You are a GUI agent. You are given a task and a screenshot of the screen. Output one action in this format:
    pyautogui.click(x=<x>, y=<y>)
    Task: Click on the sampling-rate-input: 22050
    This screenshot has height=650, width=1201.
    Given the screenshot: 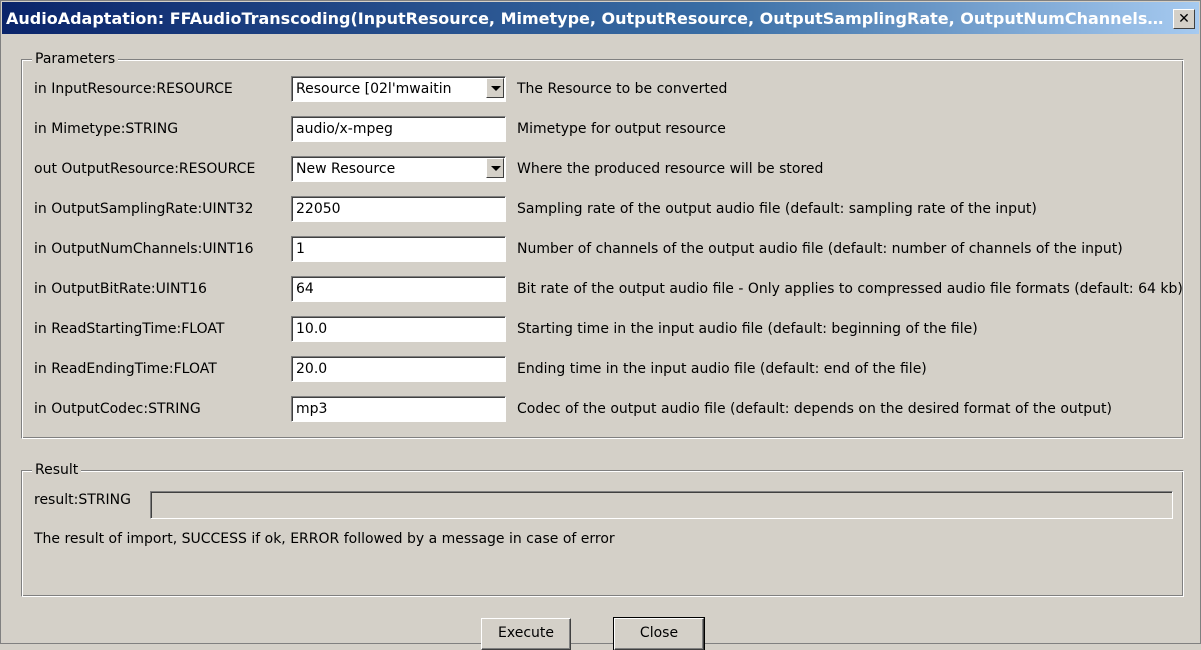 What is the action you would take?
    pyautogui.click(x=398, y=209)
    